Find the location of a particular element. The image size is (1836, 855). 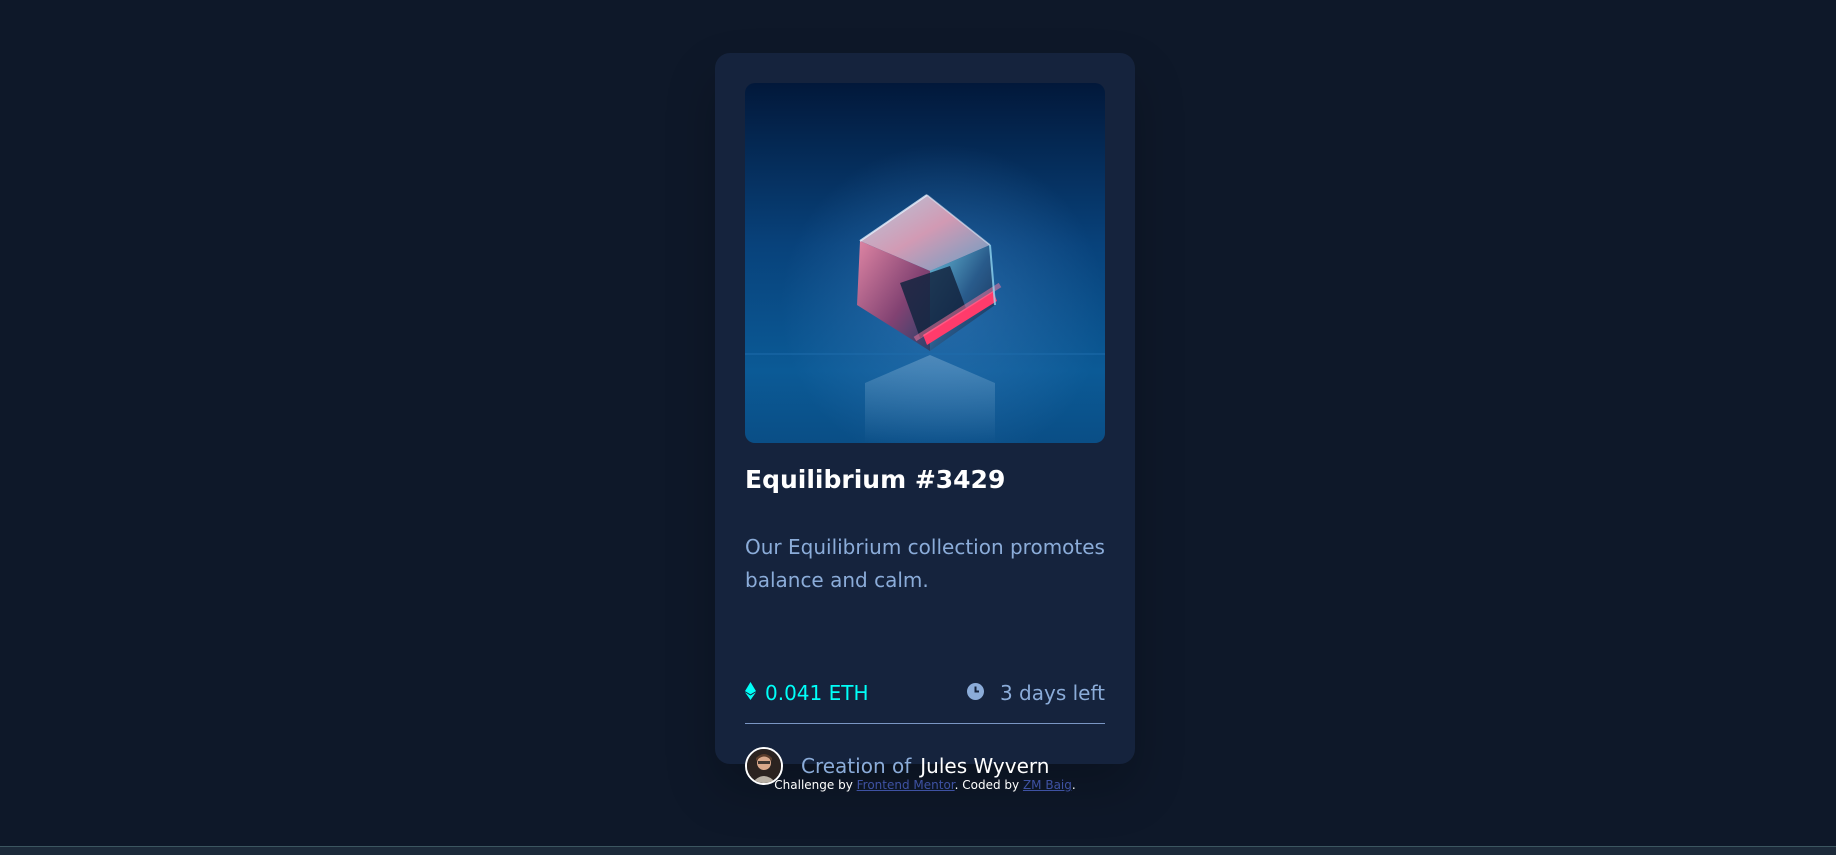

attribution-prefix: Challenge by is located at coordinates (813, 785).